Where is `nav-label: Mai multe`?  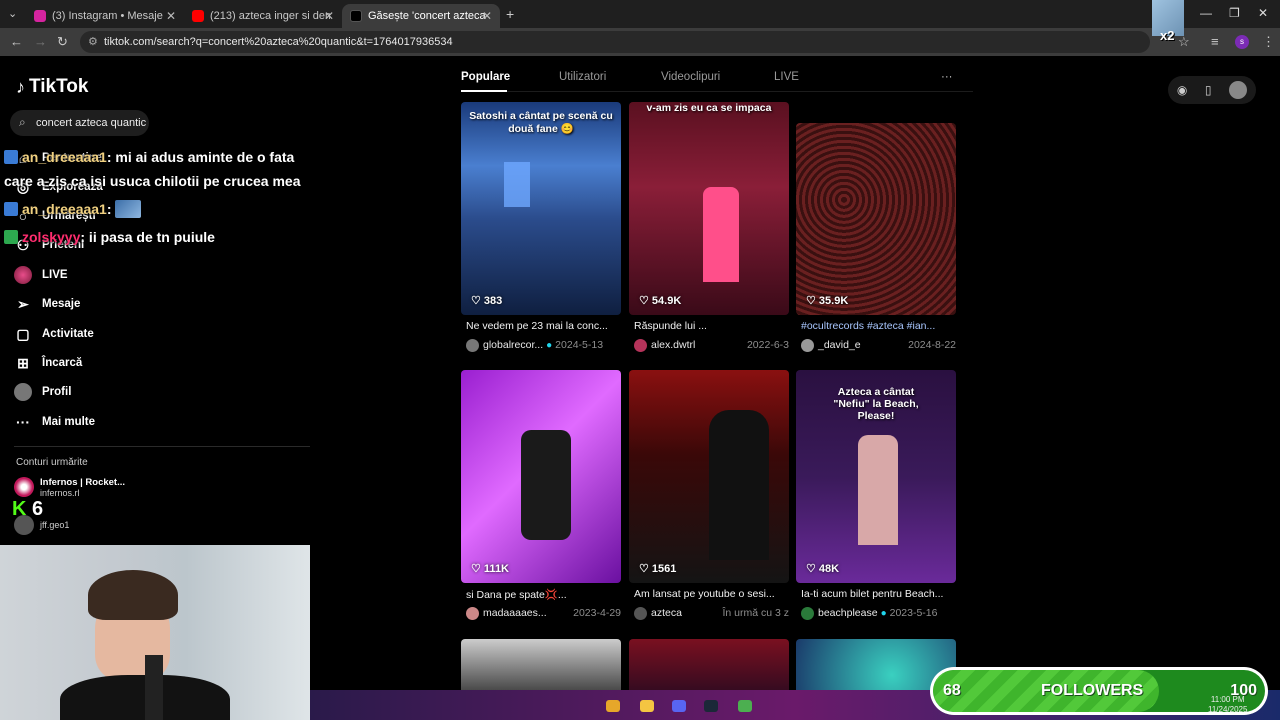 nav-label: Mai multe is located at coordinates (69, 422).